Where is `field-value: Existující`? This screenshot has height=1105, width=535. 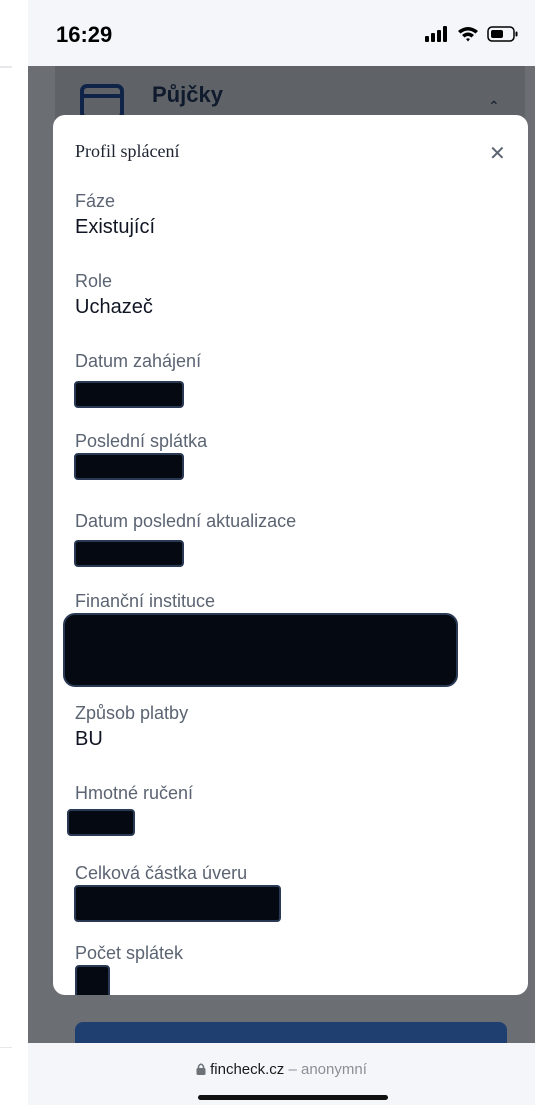
field-value: Existující is located at coordinates (115, 227).